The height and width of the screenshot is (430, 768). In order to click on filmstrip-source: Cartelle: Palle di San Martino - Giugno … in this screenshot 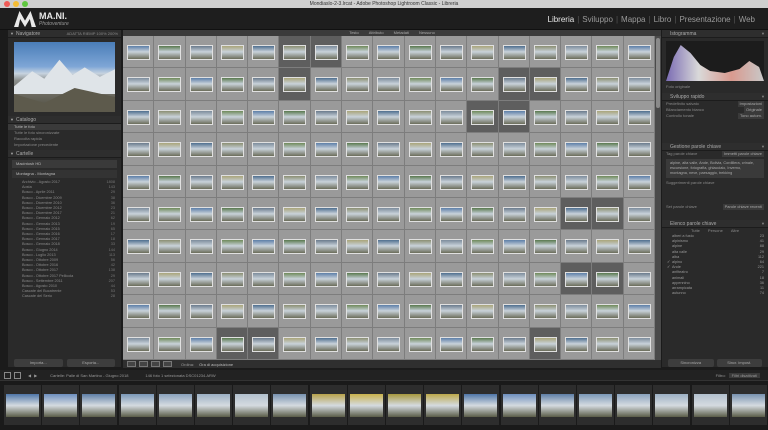, I will do `click(89, 375)`.